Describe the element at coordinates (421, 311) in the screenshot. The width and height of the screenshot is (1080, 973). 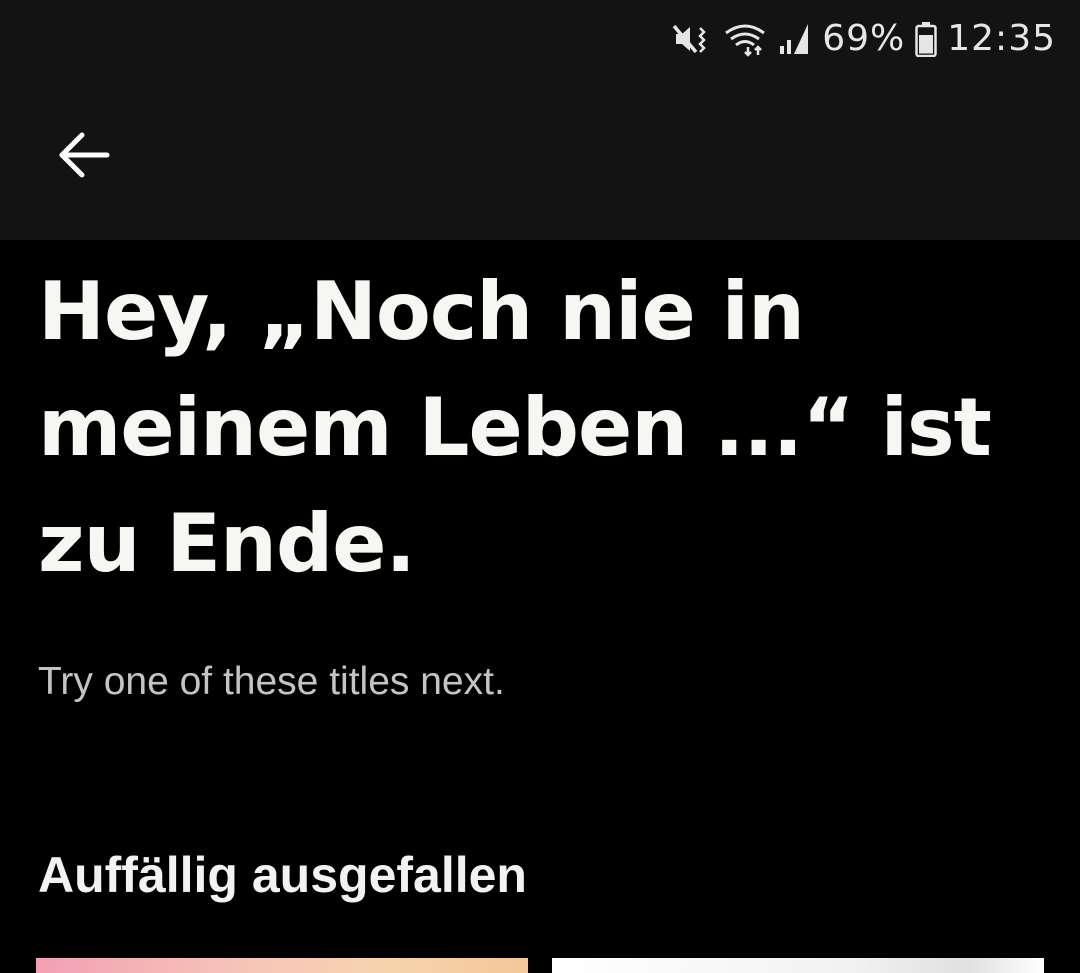
I see `headline-line-1: Hey, „Noch nie in` at that location.